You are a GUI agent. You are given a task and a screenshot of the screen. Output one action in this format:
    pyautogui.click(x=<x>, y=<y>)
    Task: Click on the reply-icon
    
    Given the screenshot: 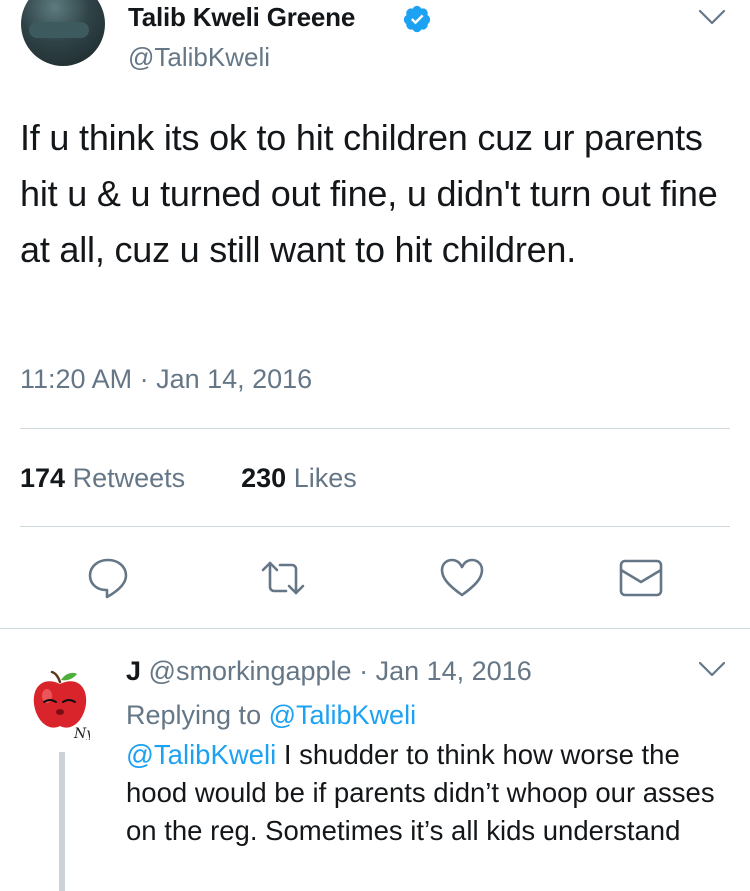 What is the action you would take?
    pyautogui.click(x=108, y=578)
    